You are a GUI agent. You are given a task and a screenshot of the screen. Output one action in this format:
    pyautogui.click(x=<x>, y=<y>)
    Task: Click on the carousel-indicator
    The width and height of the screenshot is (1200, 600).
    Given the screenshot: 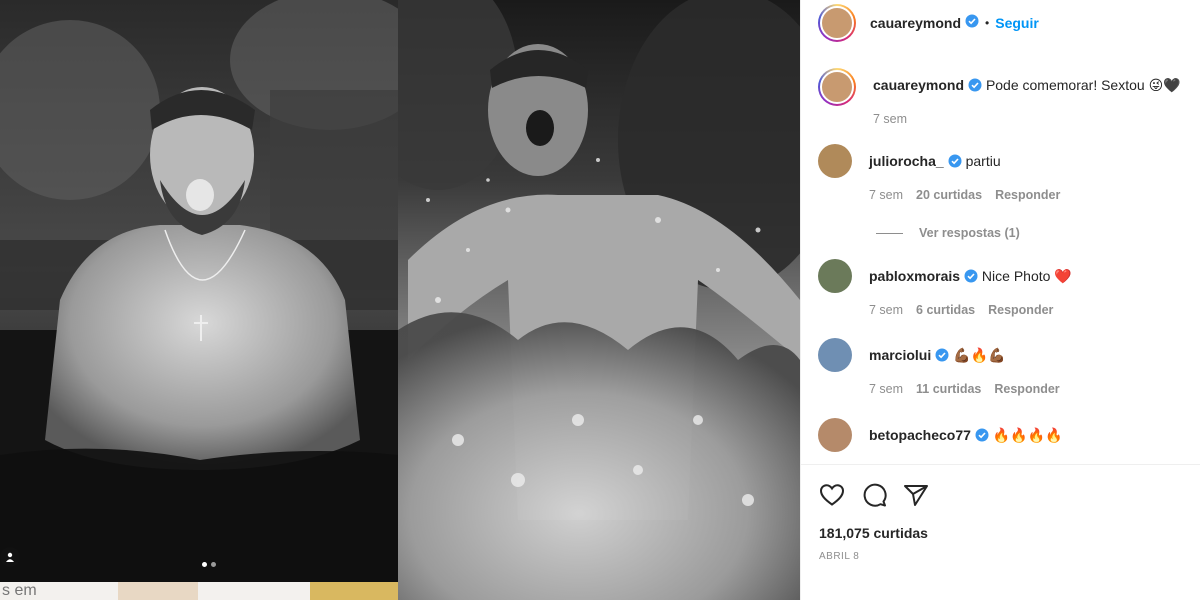 What is the action you would take?
    pyautogui.click(x=209, y=564)
    